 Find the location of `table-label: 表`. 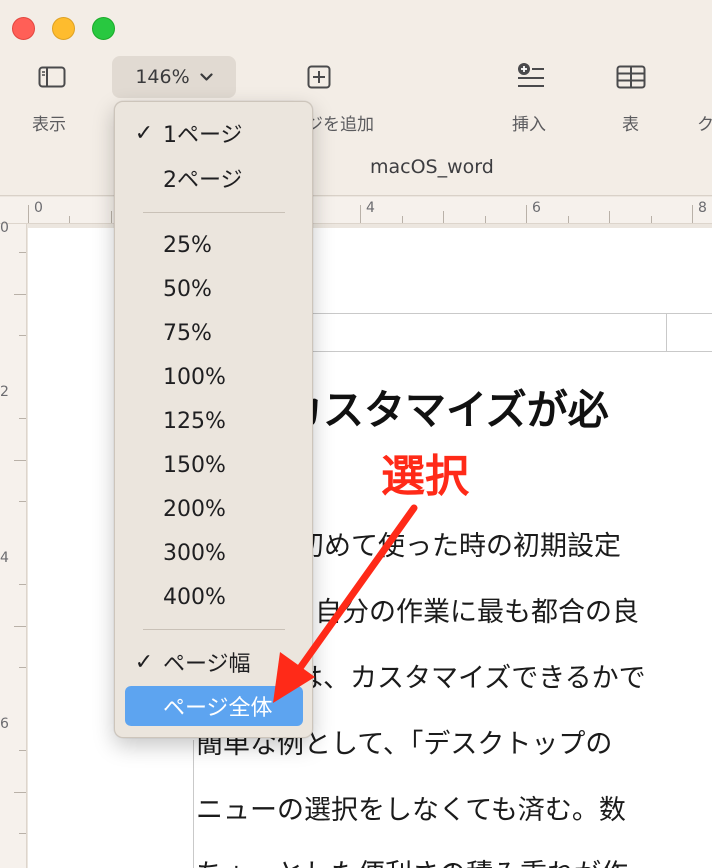

table-label: 表 is located at coordinates (630, 125).